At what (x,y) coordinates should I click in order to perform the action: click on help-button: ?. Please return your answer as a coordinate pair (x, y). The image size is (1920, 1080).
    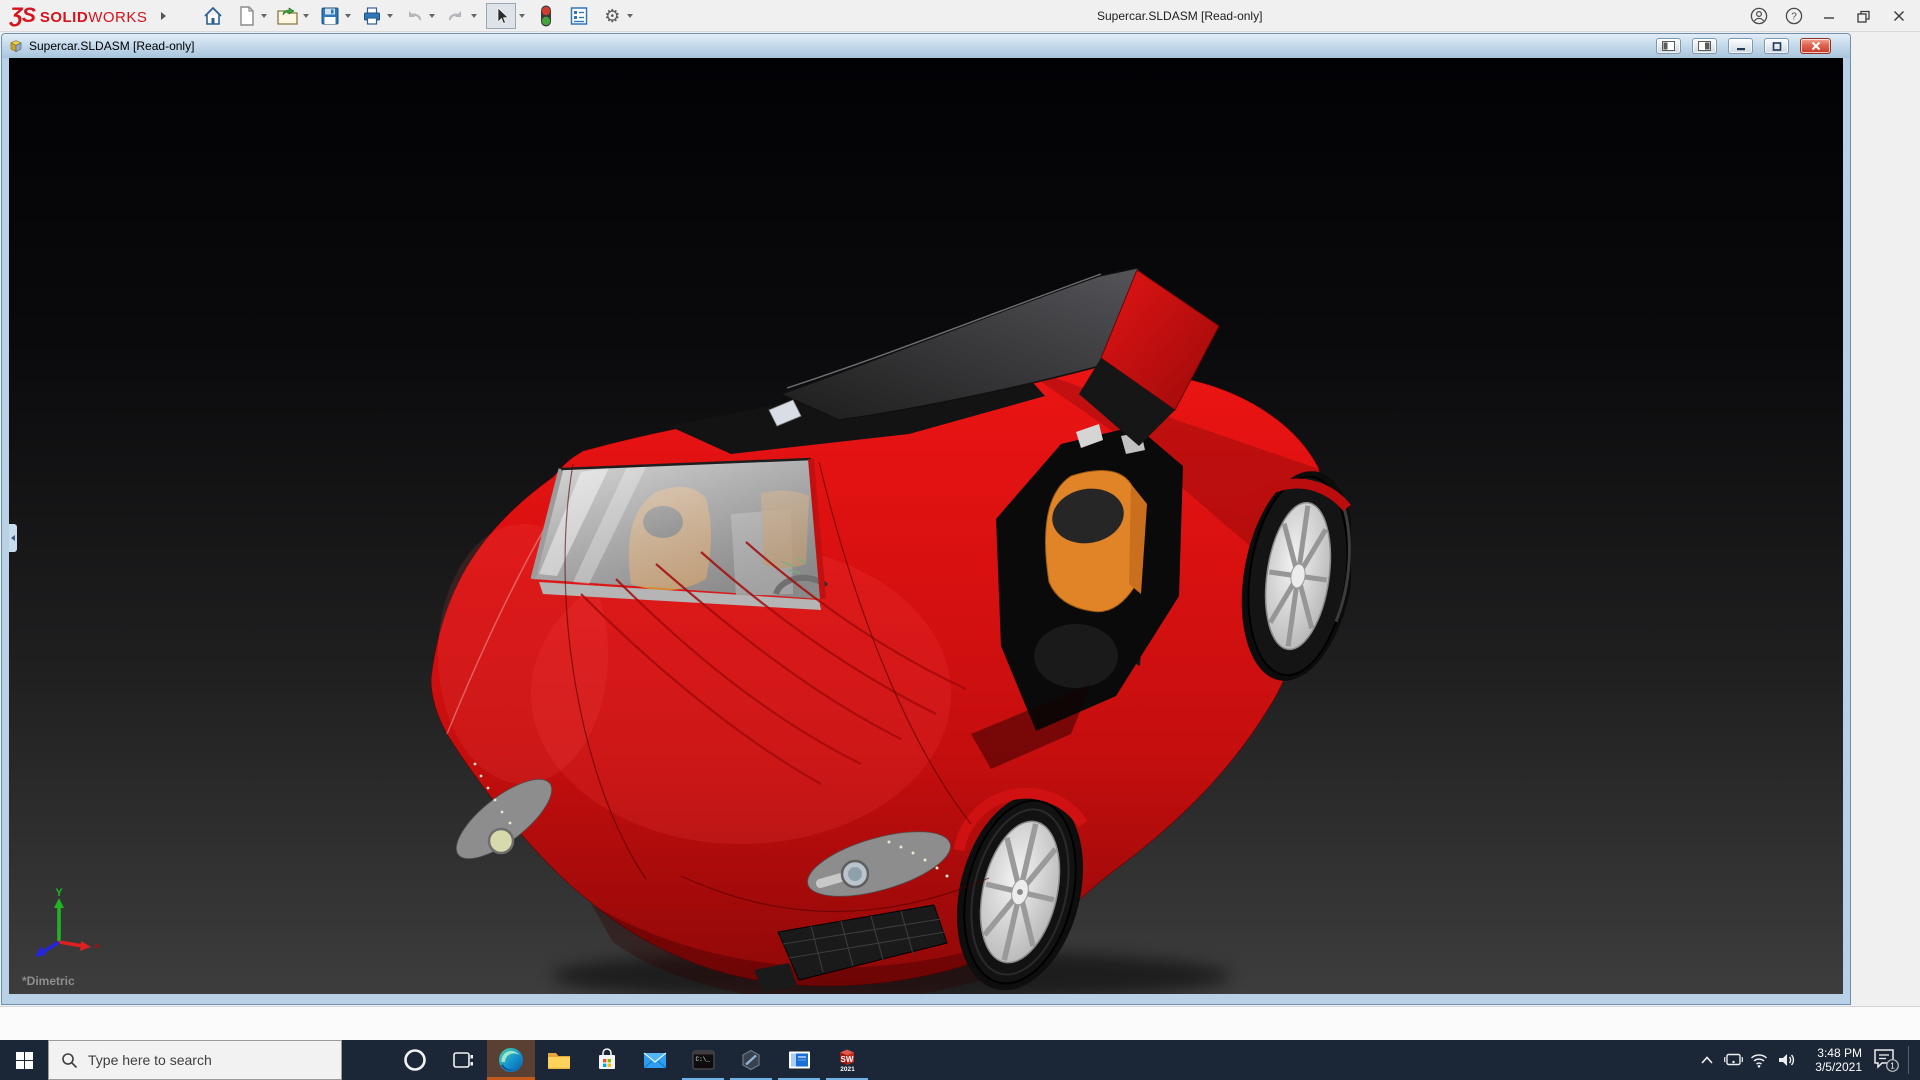
    Looking at the image, I should click on (1793, 16).